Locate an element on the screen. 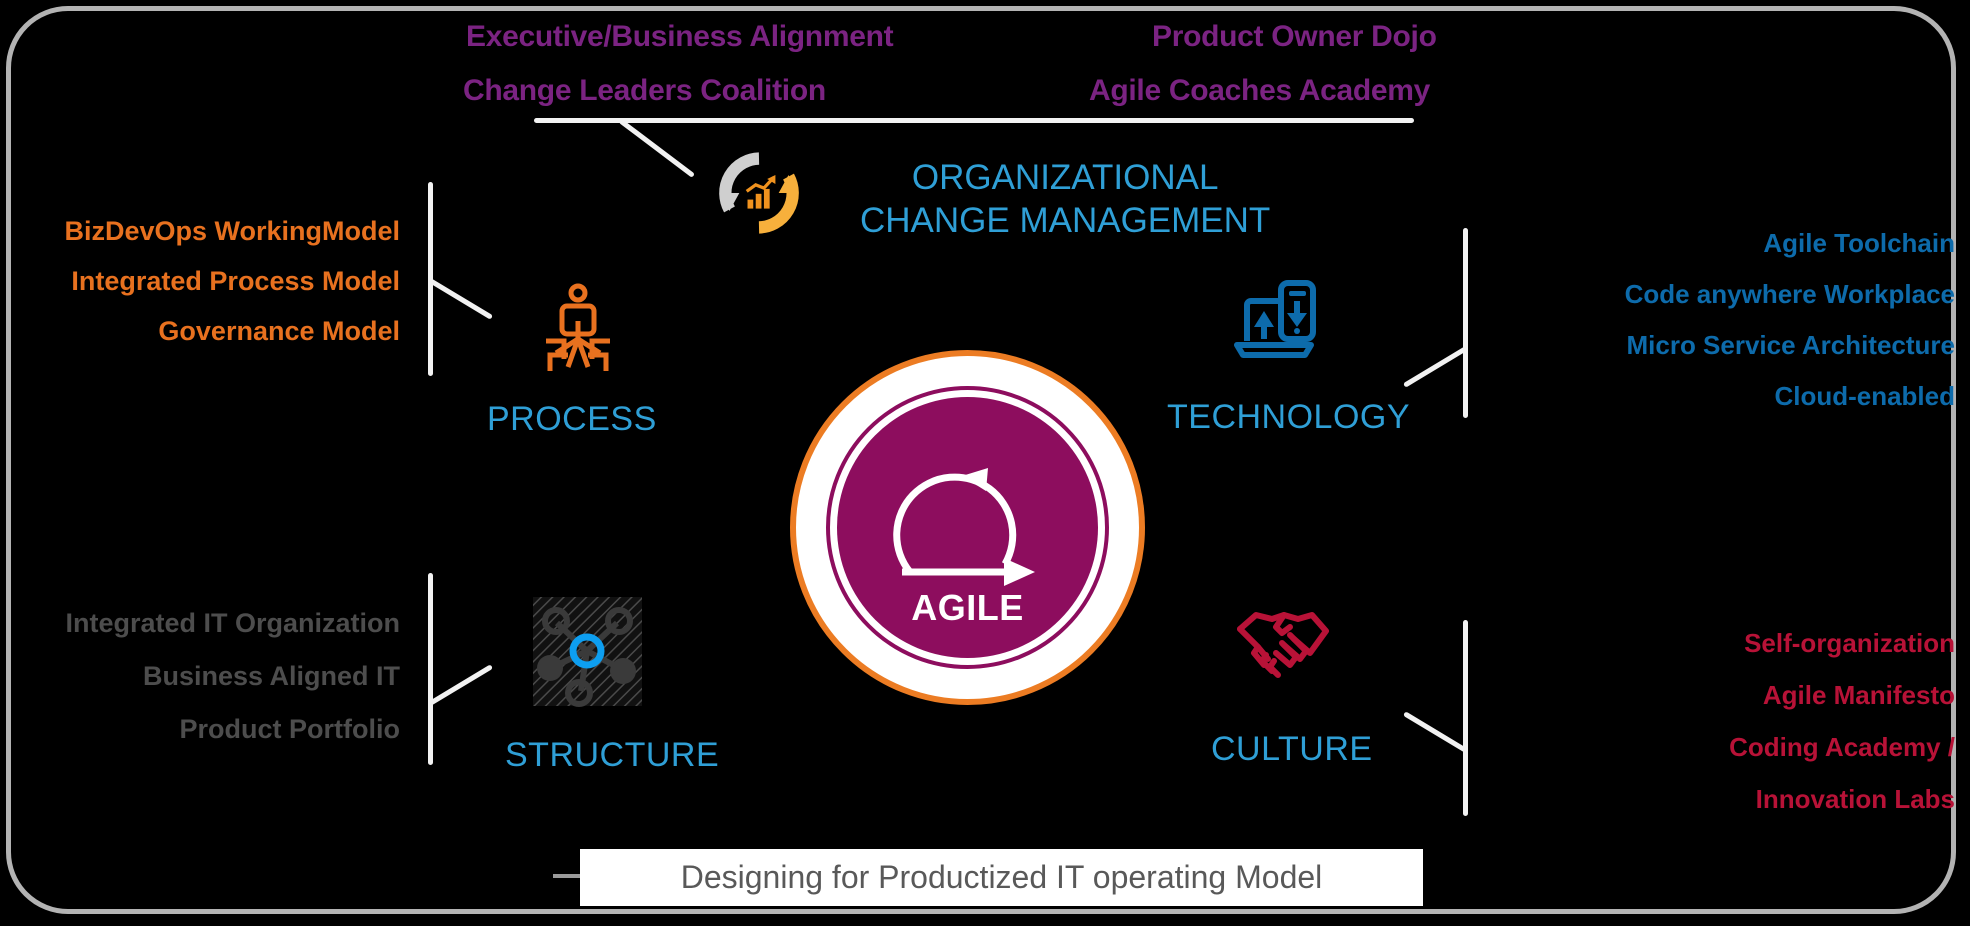  technology-item: Micro Service Architecture is located at coordinates (1790, 345).